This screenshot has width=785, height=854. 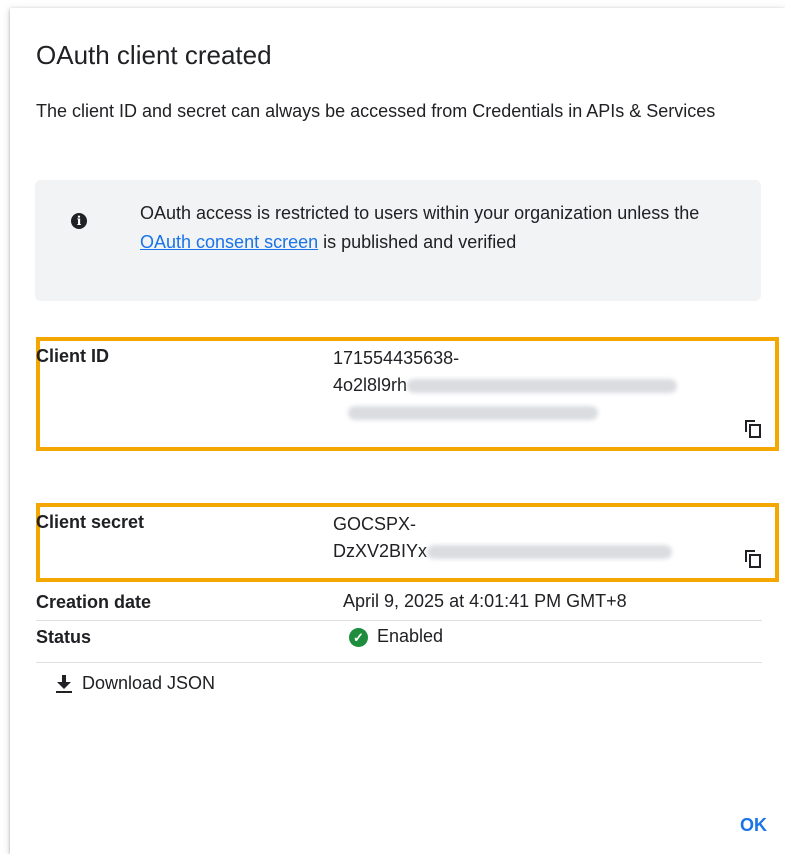 What do you see at coordinates (149, 683) in the screenshot?
I see `download-json-label: Download JSON` at bounding box center [149, 683].